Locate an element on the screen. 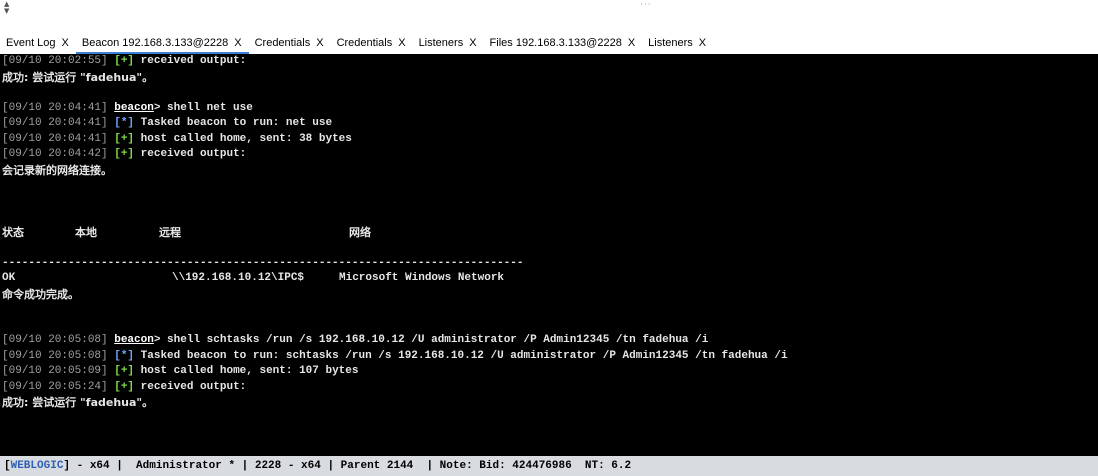 The width and height of the screenshot is (1098, 476). tab-beacon: Beacon 192.168.3.133@2228 X is located at coordinates (162, 43).